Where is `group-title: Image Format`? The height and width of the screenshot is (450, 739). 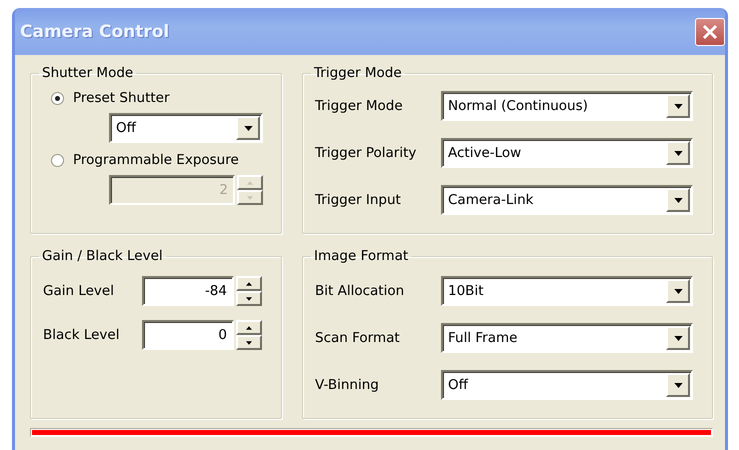 group-title: Image Format is located at coordinates (361, 256).